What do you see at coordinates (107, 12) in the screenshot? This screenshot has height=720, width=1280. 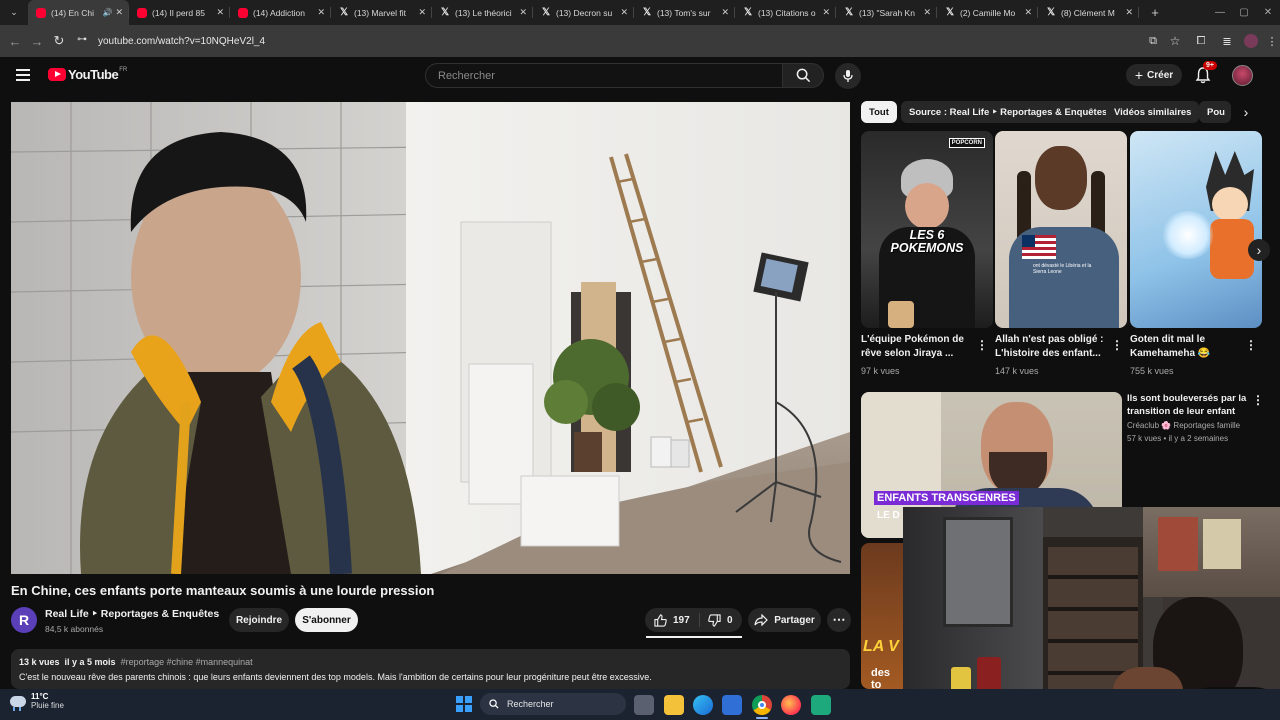 I see `audio-playing-icon: 🔊` at bounding box center [107, 12].